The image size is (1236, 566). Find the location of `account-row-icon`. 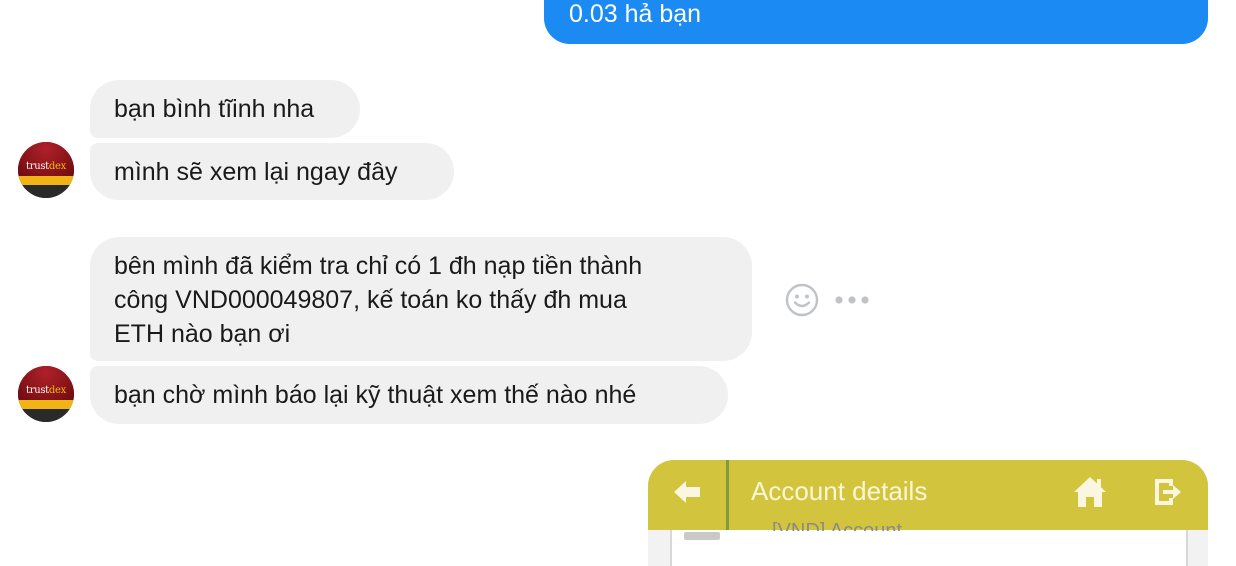

account-row-icon is located at coordinates (702, 536).